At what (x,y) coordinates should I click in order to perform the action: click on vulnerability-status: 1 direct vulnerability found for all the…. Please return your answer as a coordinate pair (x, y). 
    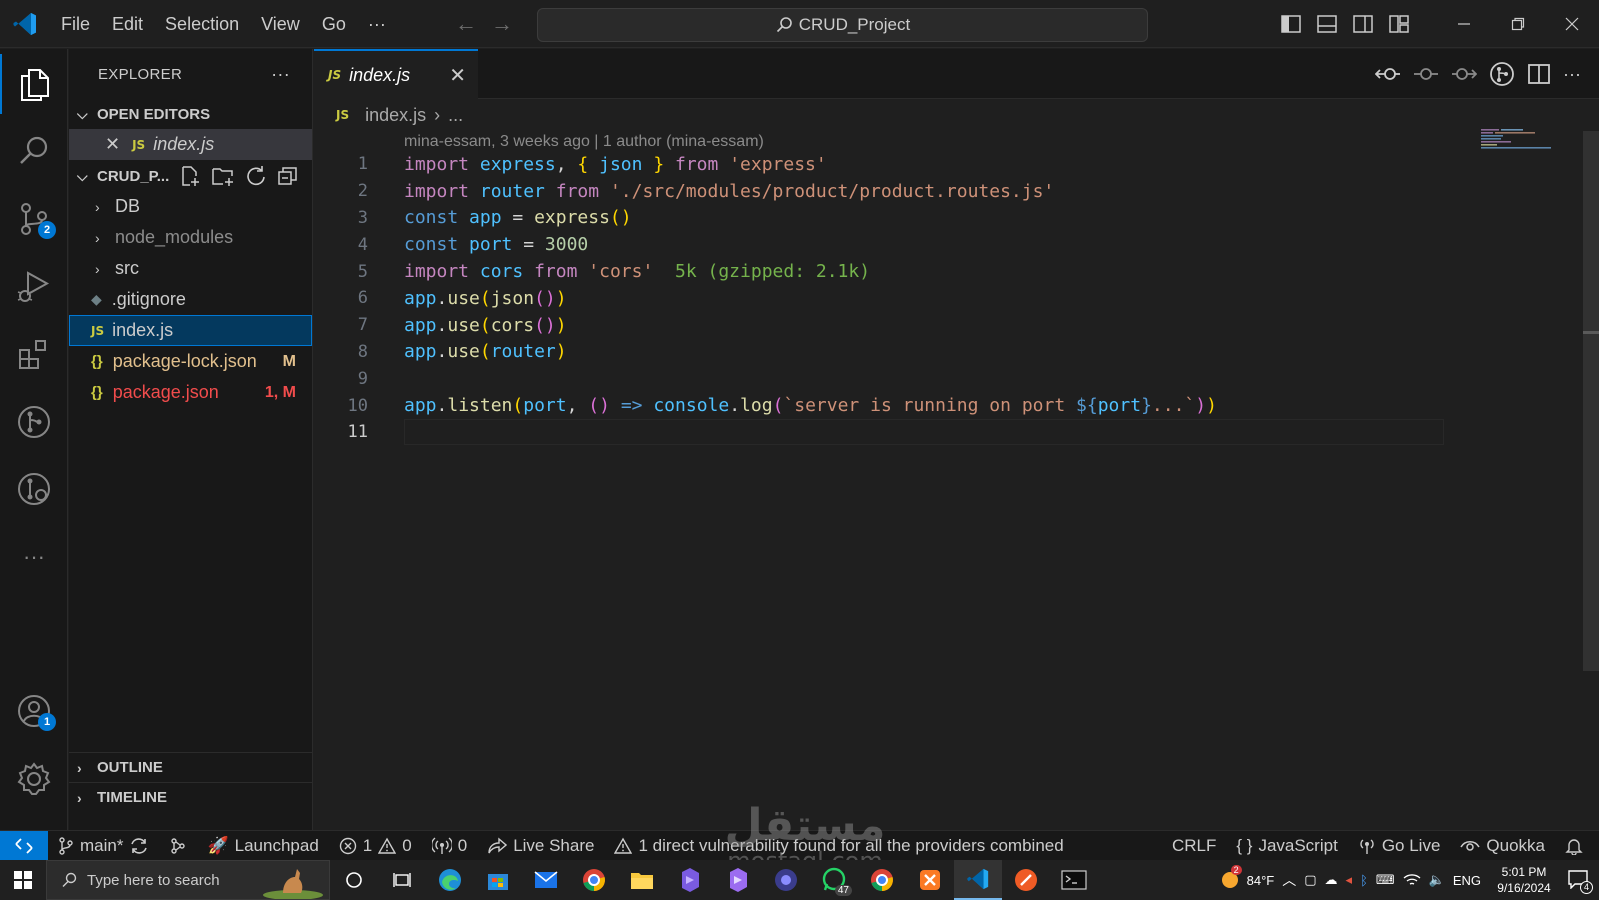
    Looking at the image, I should click on (838, 846).